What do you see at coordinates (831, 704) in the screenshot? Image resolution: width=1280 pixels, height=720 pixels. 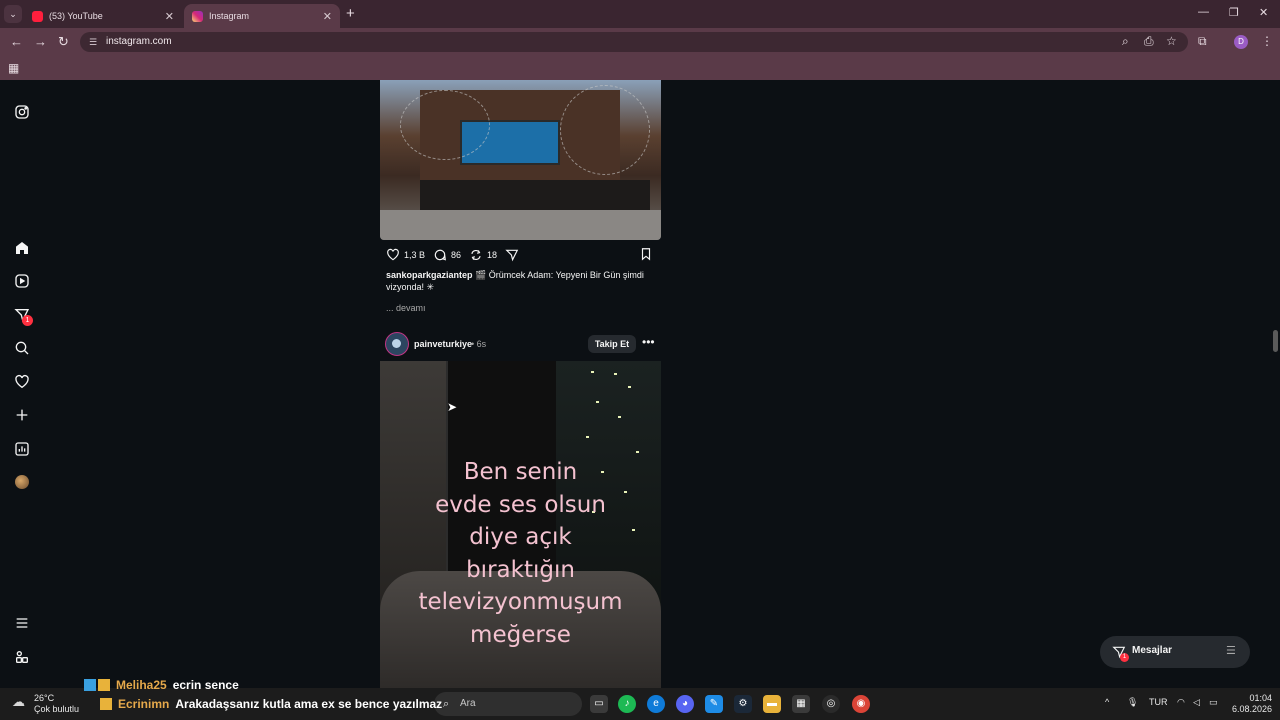 I see `obs-icon: ◎` at bounding box center [831, 704].